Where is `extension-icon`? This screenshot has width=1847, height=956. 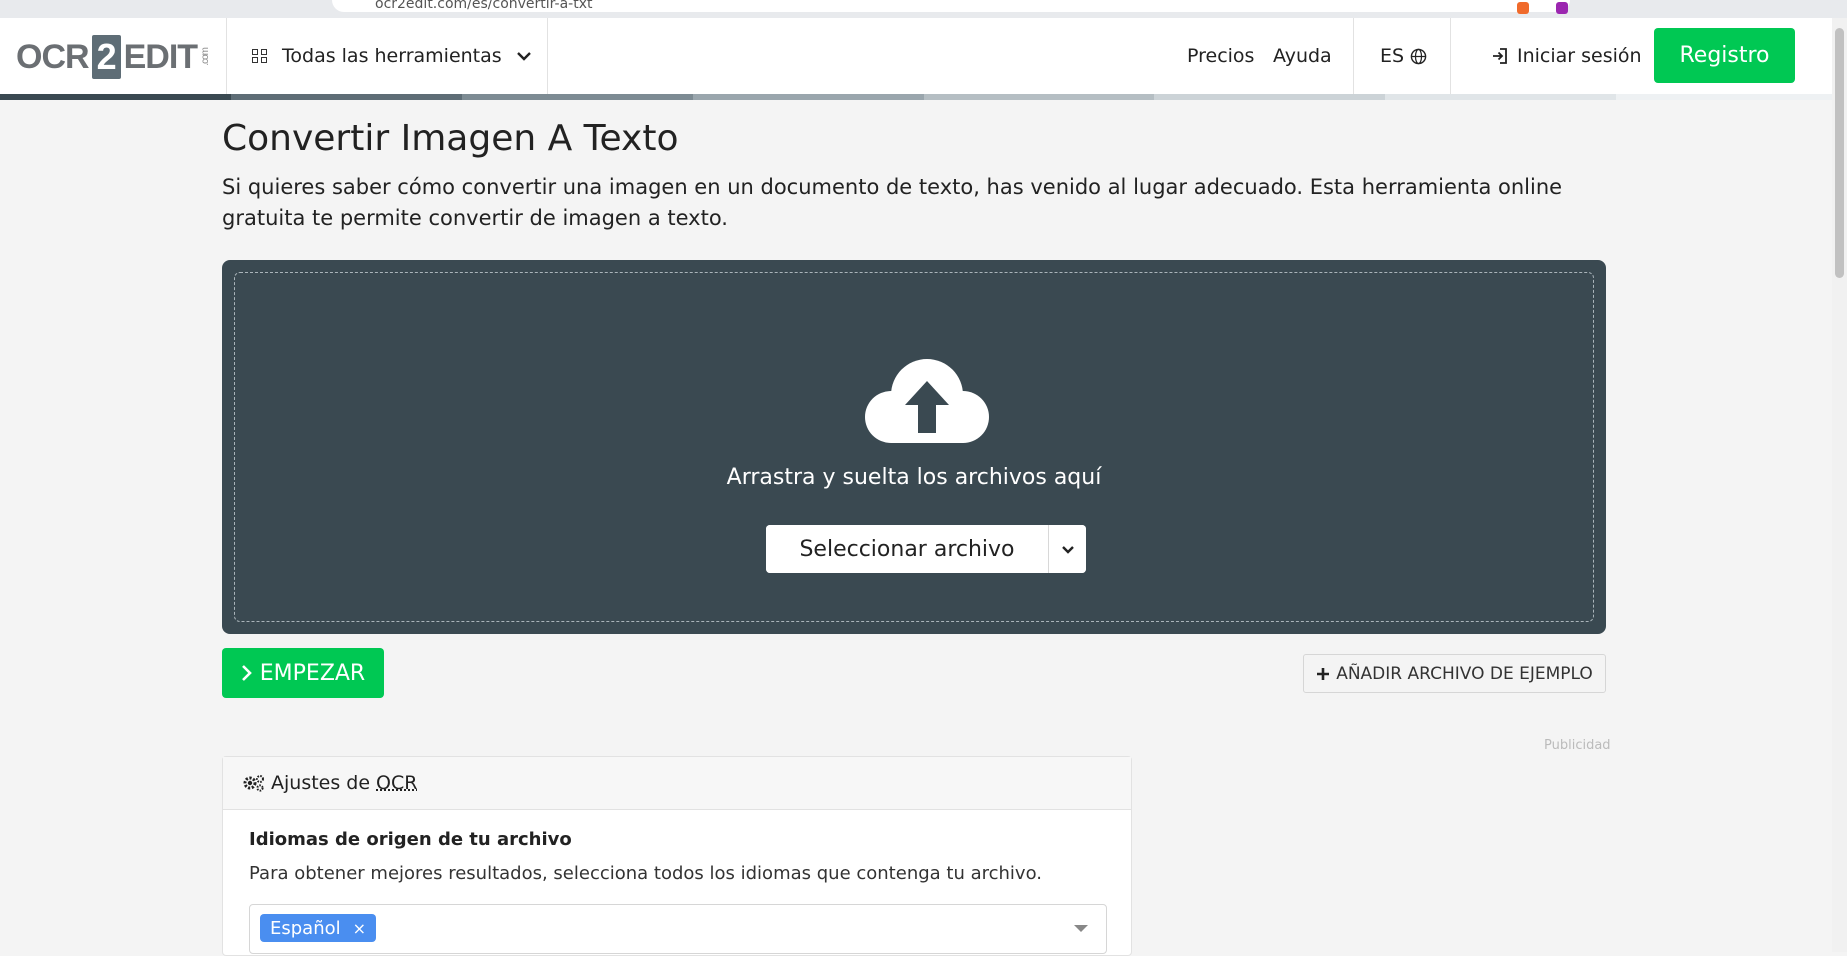 extension-icon is located at coordinates (1562, 8).